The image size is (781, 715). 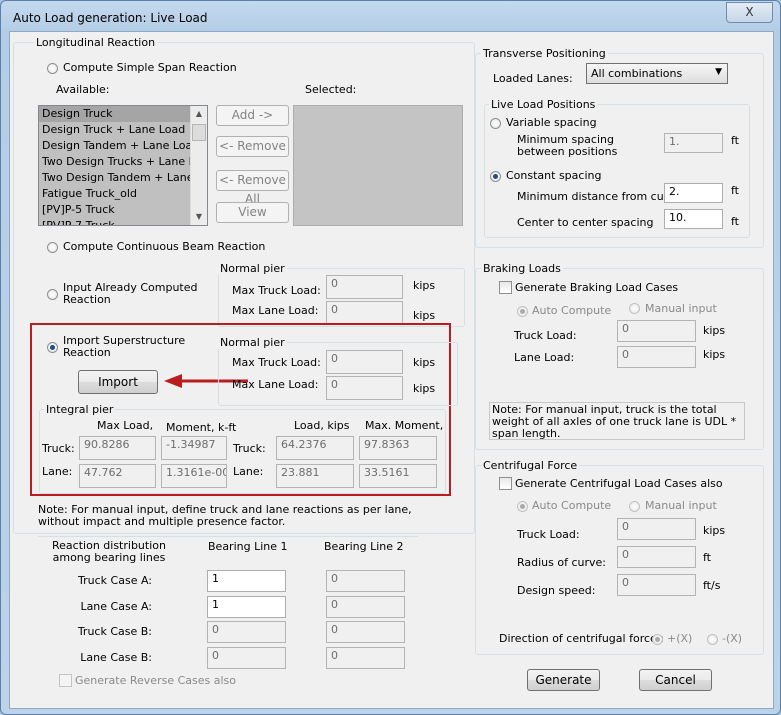 I want to click on braking-generate-checkbox, so click(x=505, y=287).